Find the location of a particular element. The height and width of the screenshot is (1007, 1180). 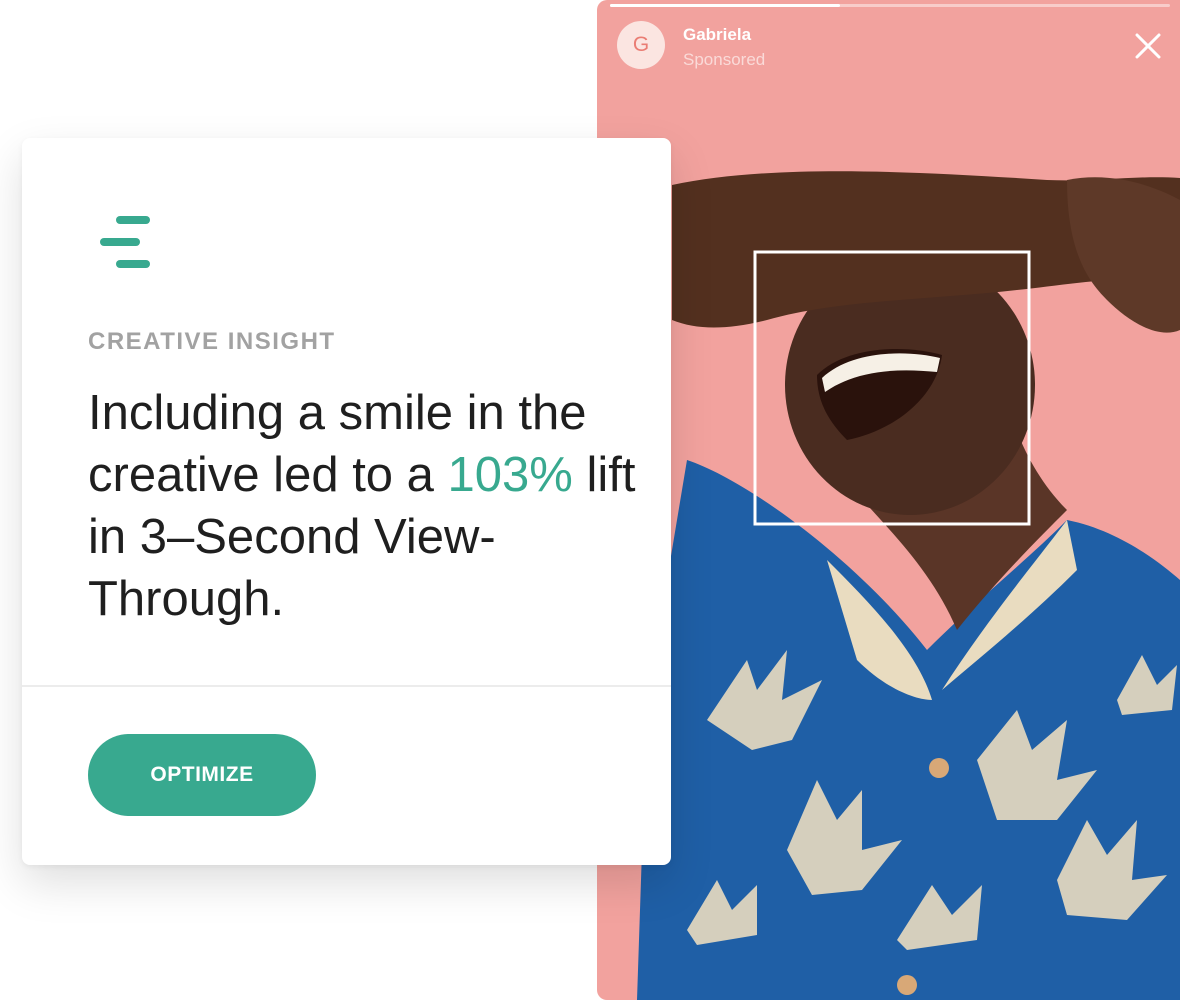

card-divider is located at coordinates (346, 686).